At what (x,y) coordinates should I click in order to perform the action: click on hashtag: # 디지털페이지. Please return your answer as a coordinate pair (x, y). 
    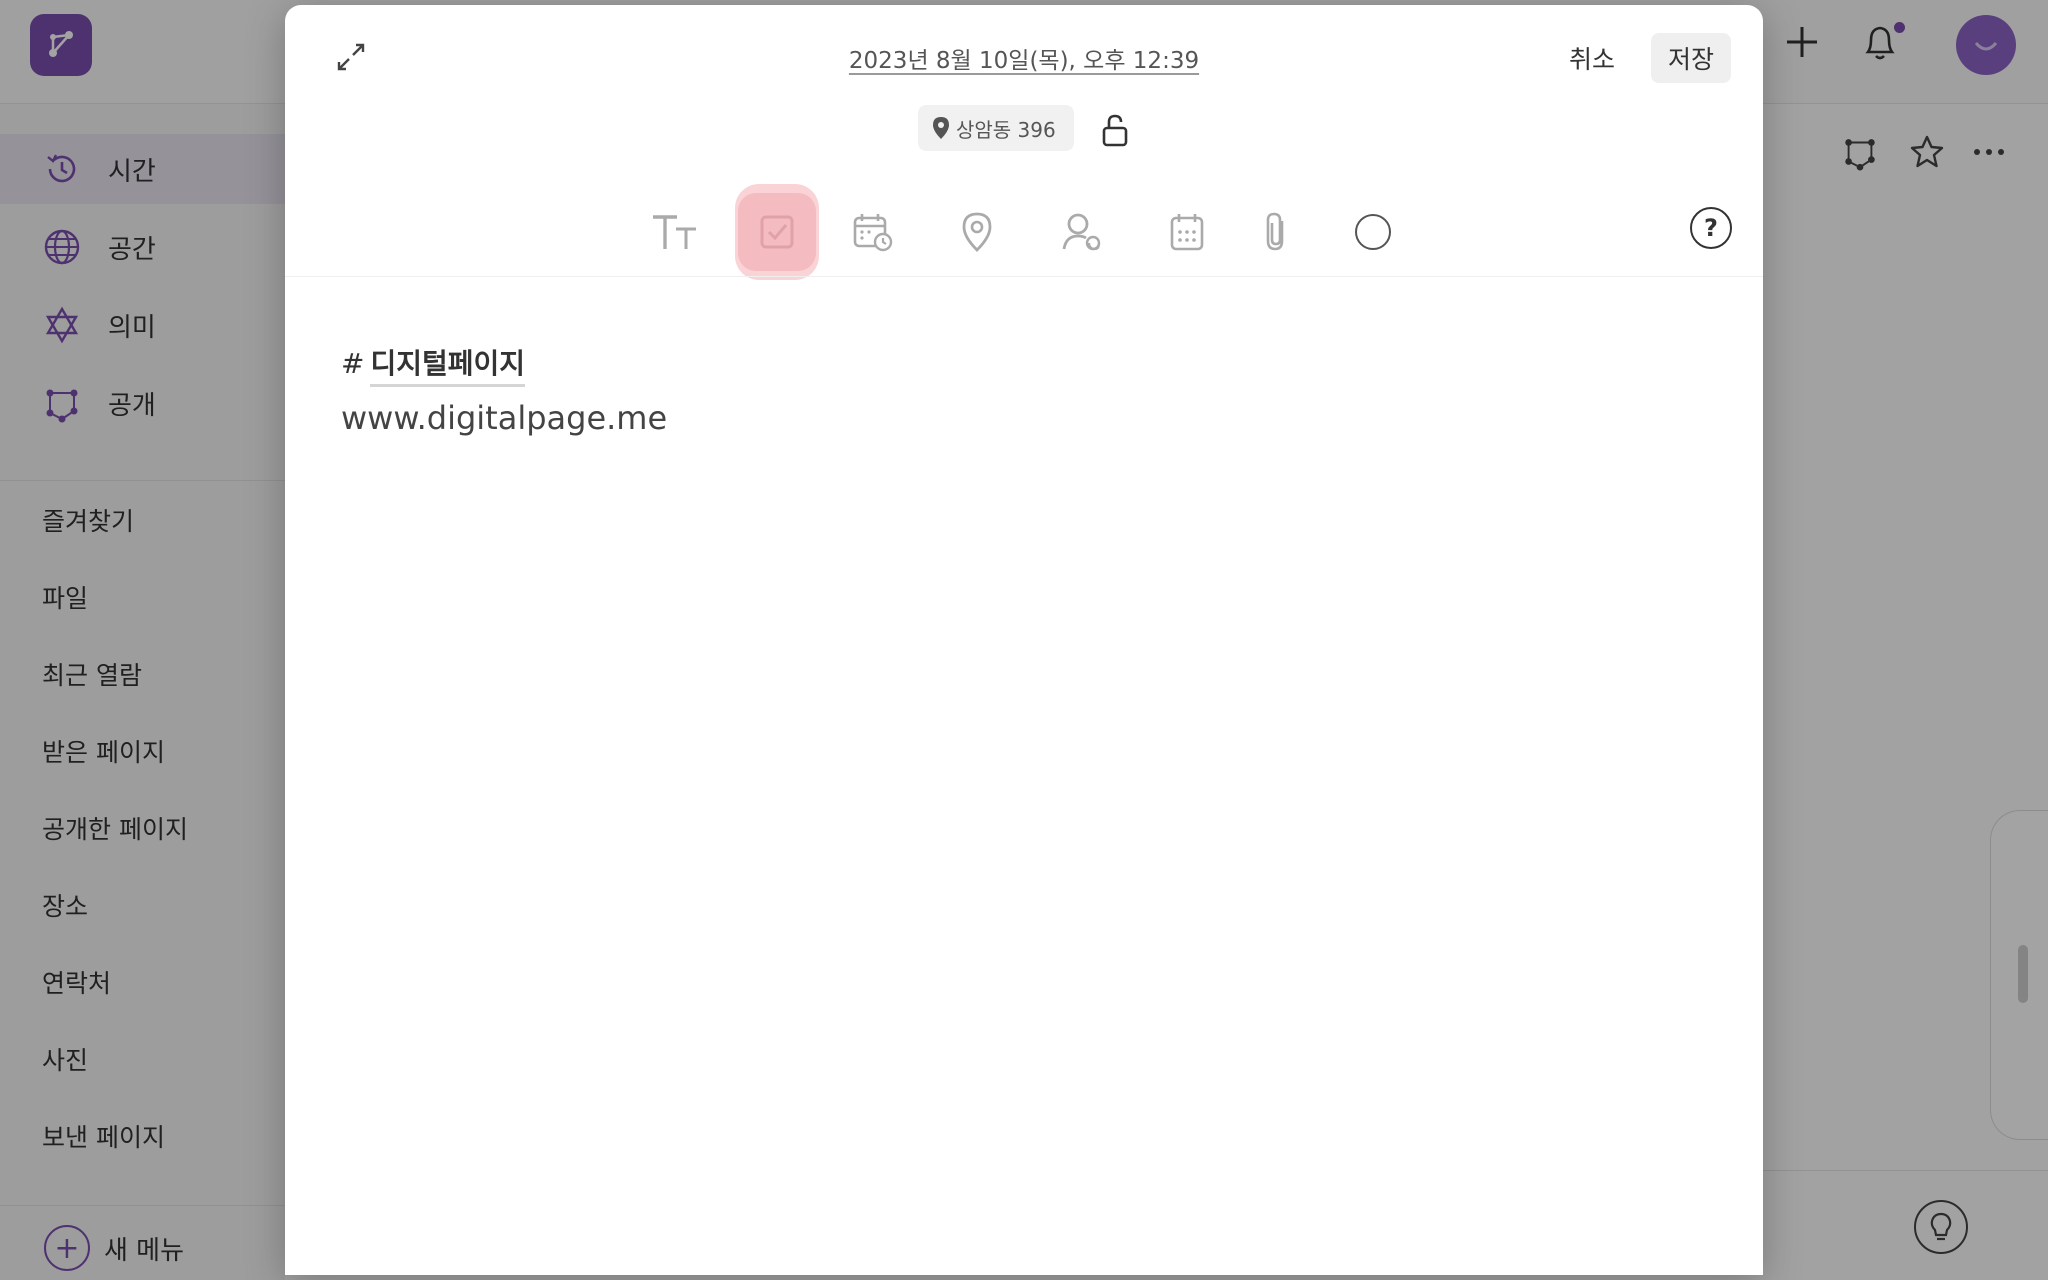
    Looking at the image, I should click on (504, 364).